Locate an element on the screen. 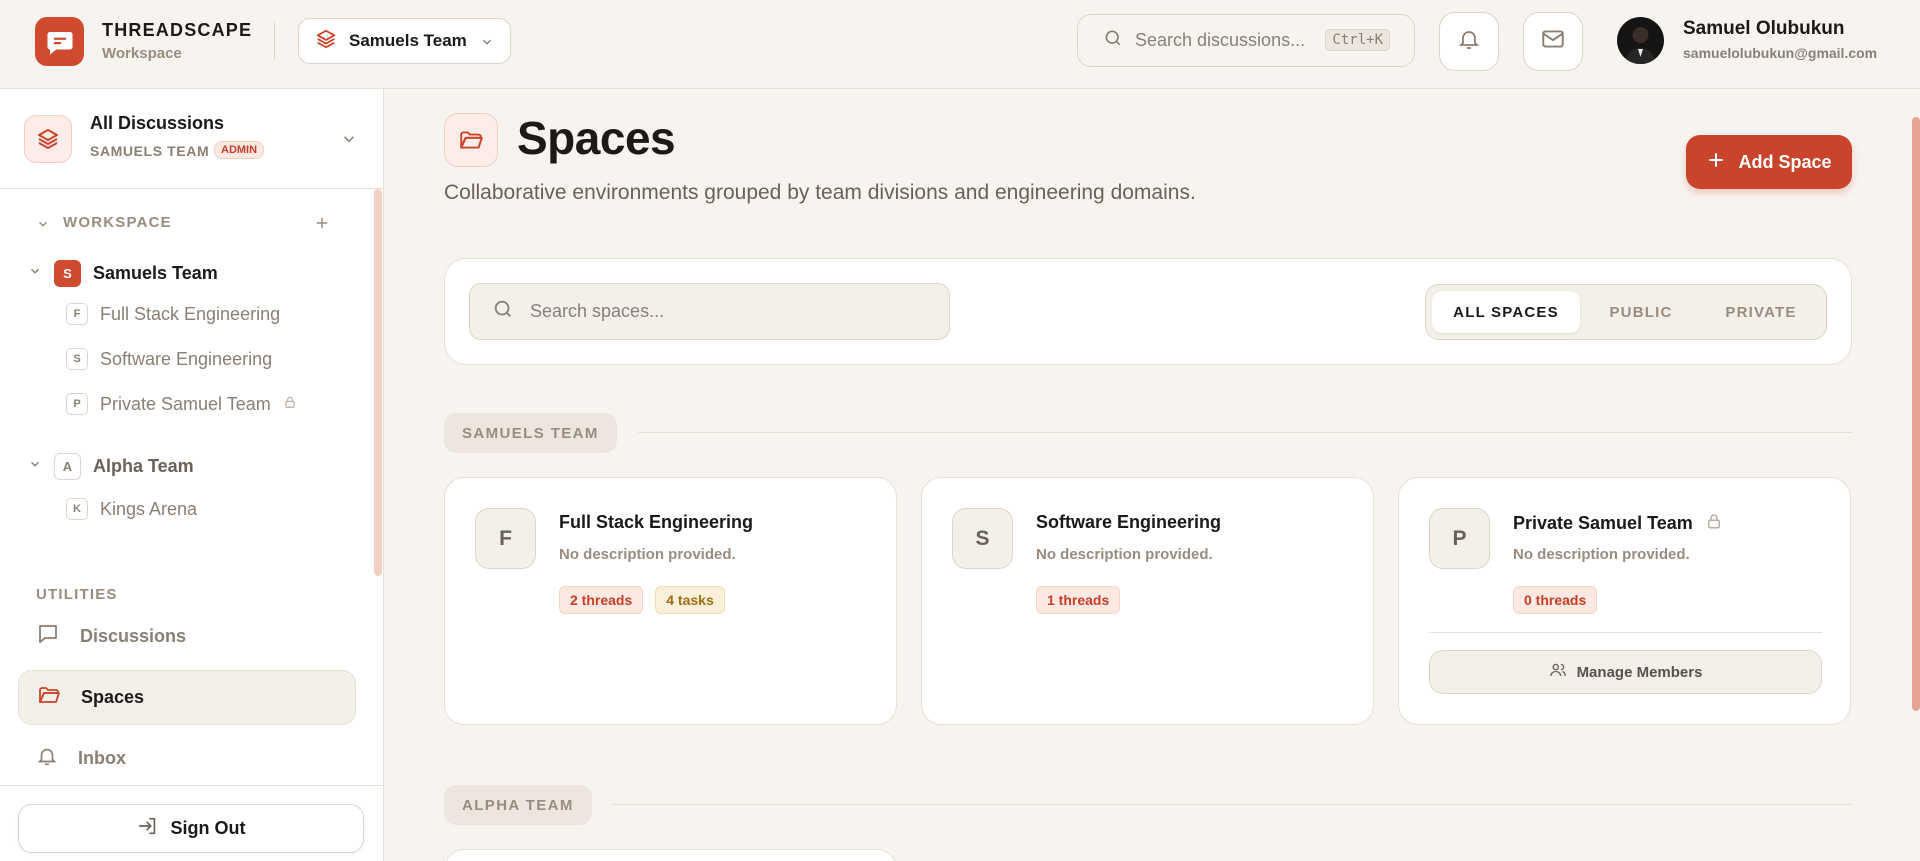  context-title: All Discussions is located at coordinates (157, 123).